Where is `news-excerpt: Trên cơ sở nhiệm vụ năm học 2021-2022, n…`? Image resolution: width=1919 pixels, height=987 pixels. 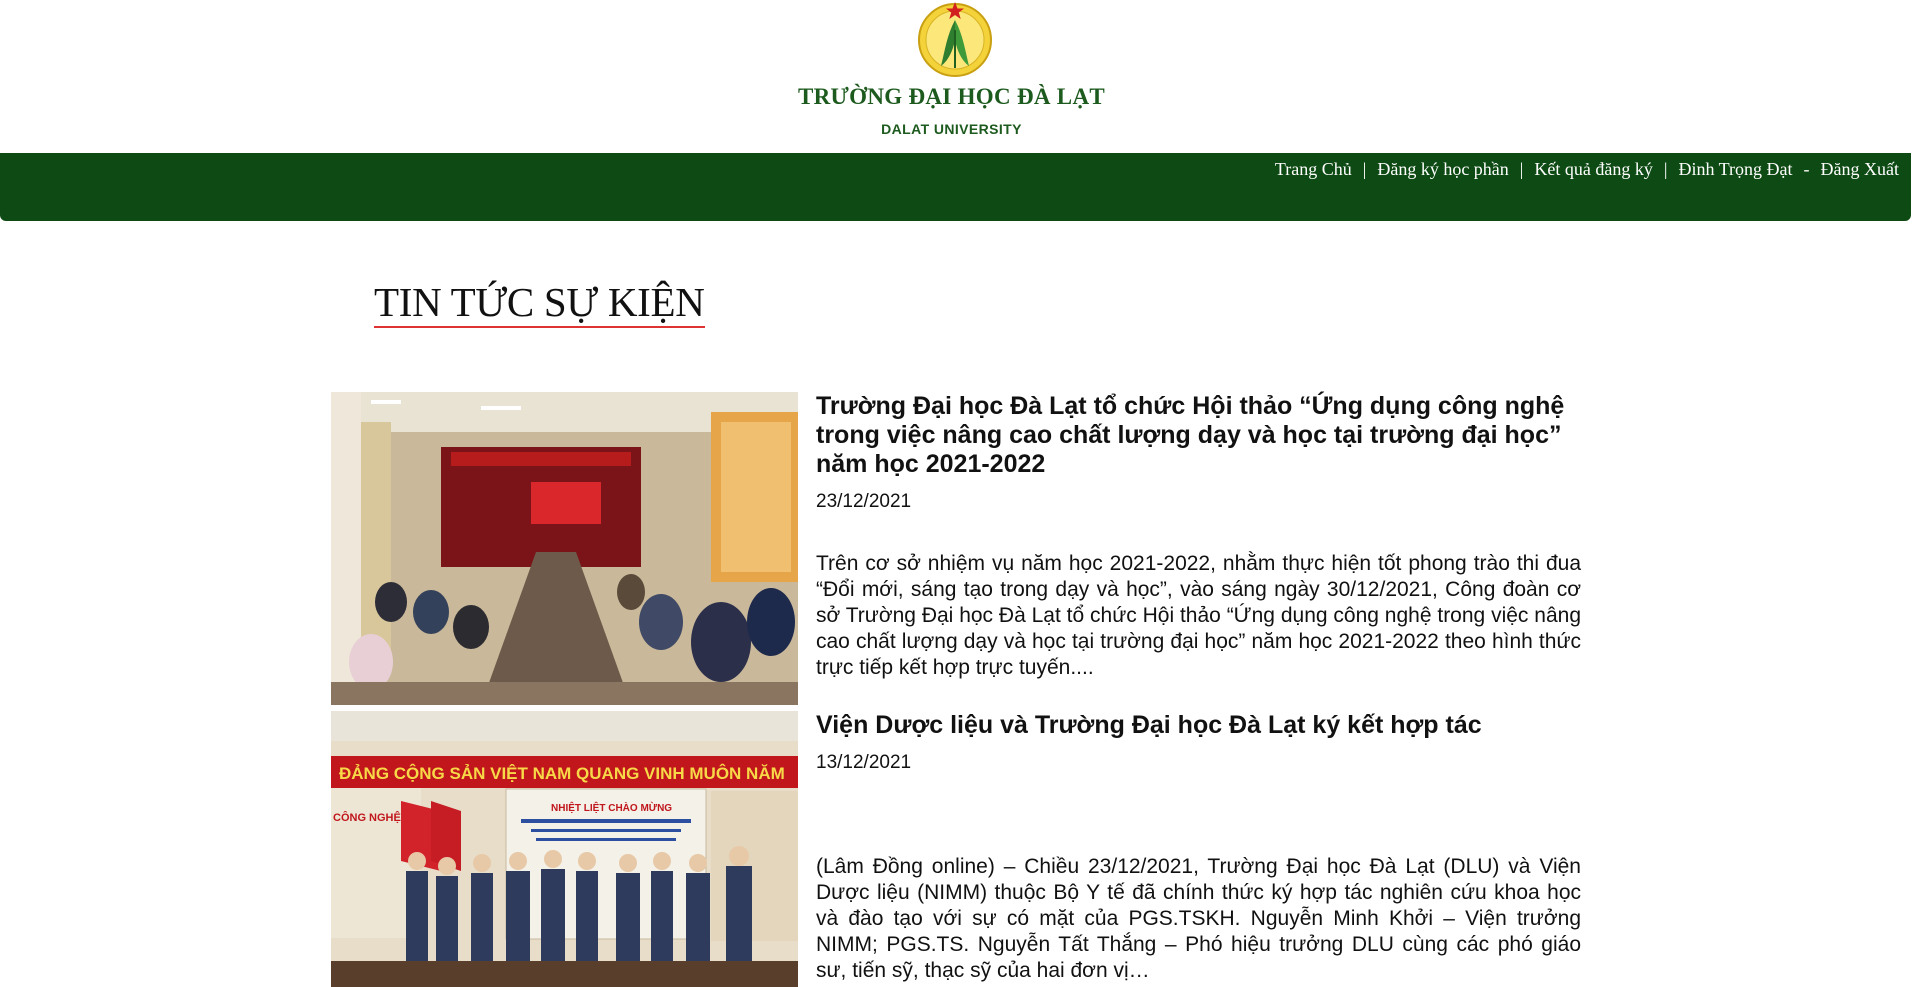
news-excerpt: Trên cơ sở nhiệm vụ năm học 2021-2022, n… is located at coordinates (1198, 615).